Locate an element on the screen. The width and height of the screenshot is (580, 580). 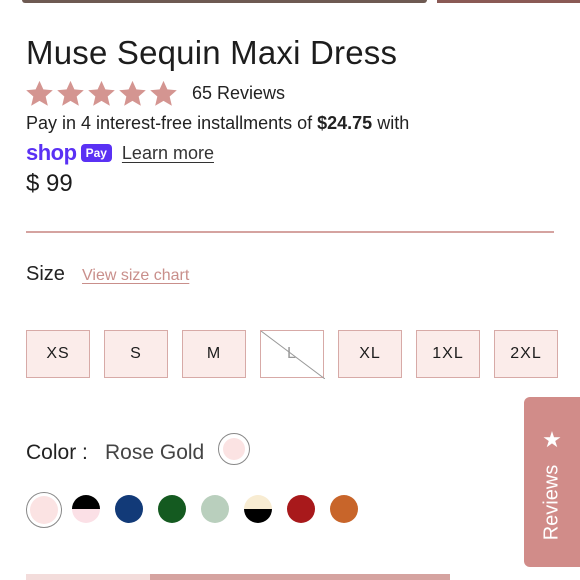
size-option-xl: XL is located at coordinates (370, 354).